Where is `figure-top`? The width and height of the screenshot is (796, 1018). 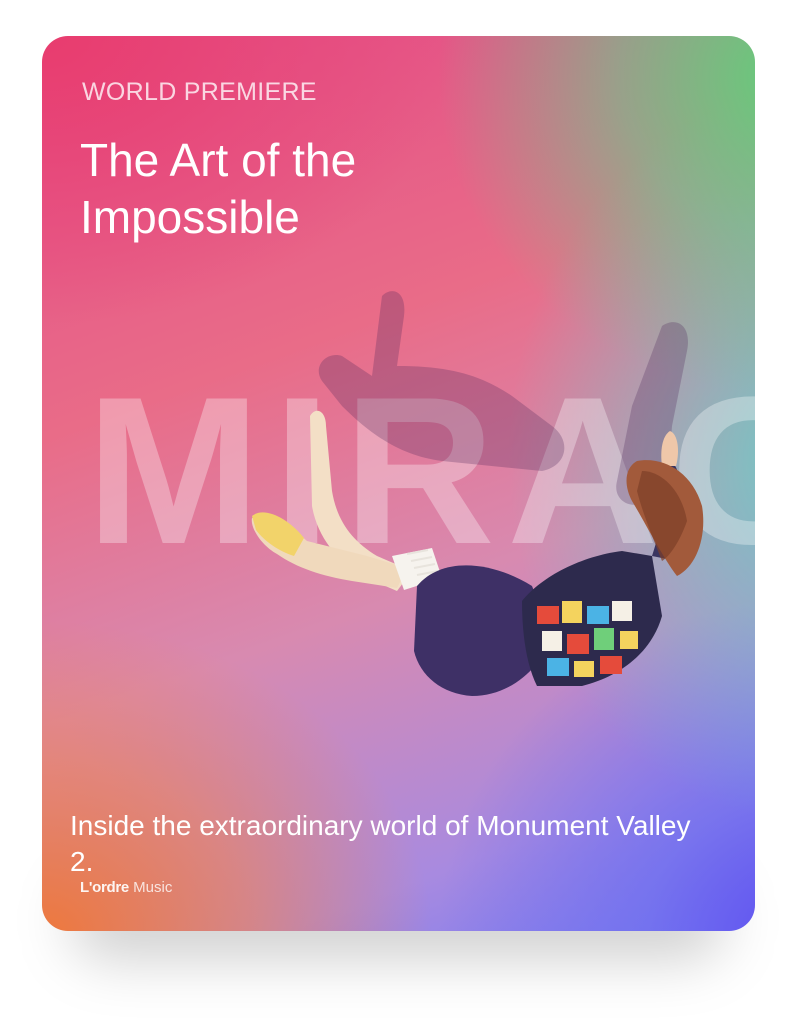
figure-top is located at coordinates (592, 618).